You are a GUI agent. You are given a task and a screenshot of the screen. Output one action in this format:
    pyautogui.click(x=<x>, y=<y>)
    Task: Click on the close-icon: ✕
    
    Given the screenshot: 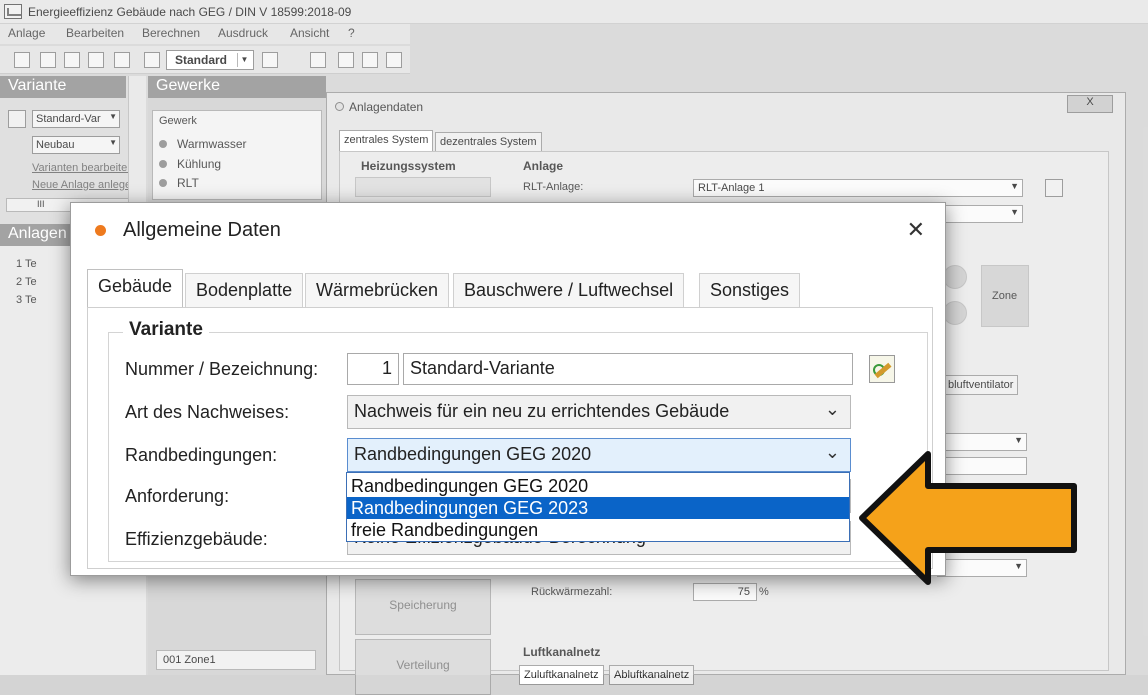 What is the action you would take?
    pyautogui.click(x=916, y=230)
    